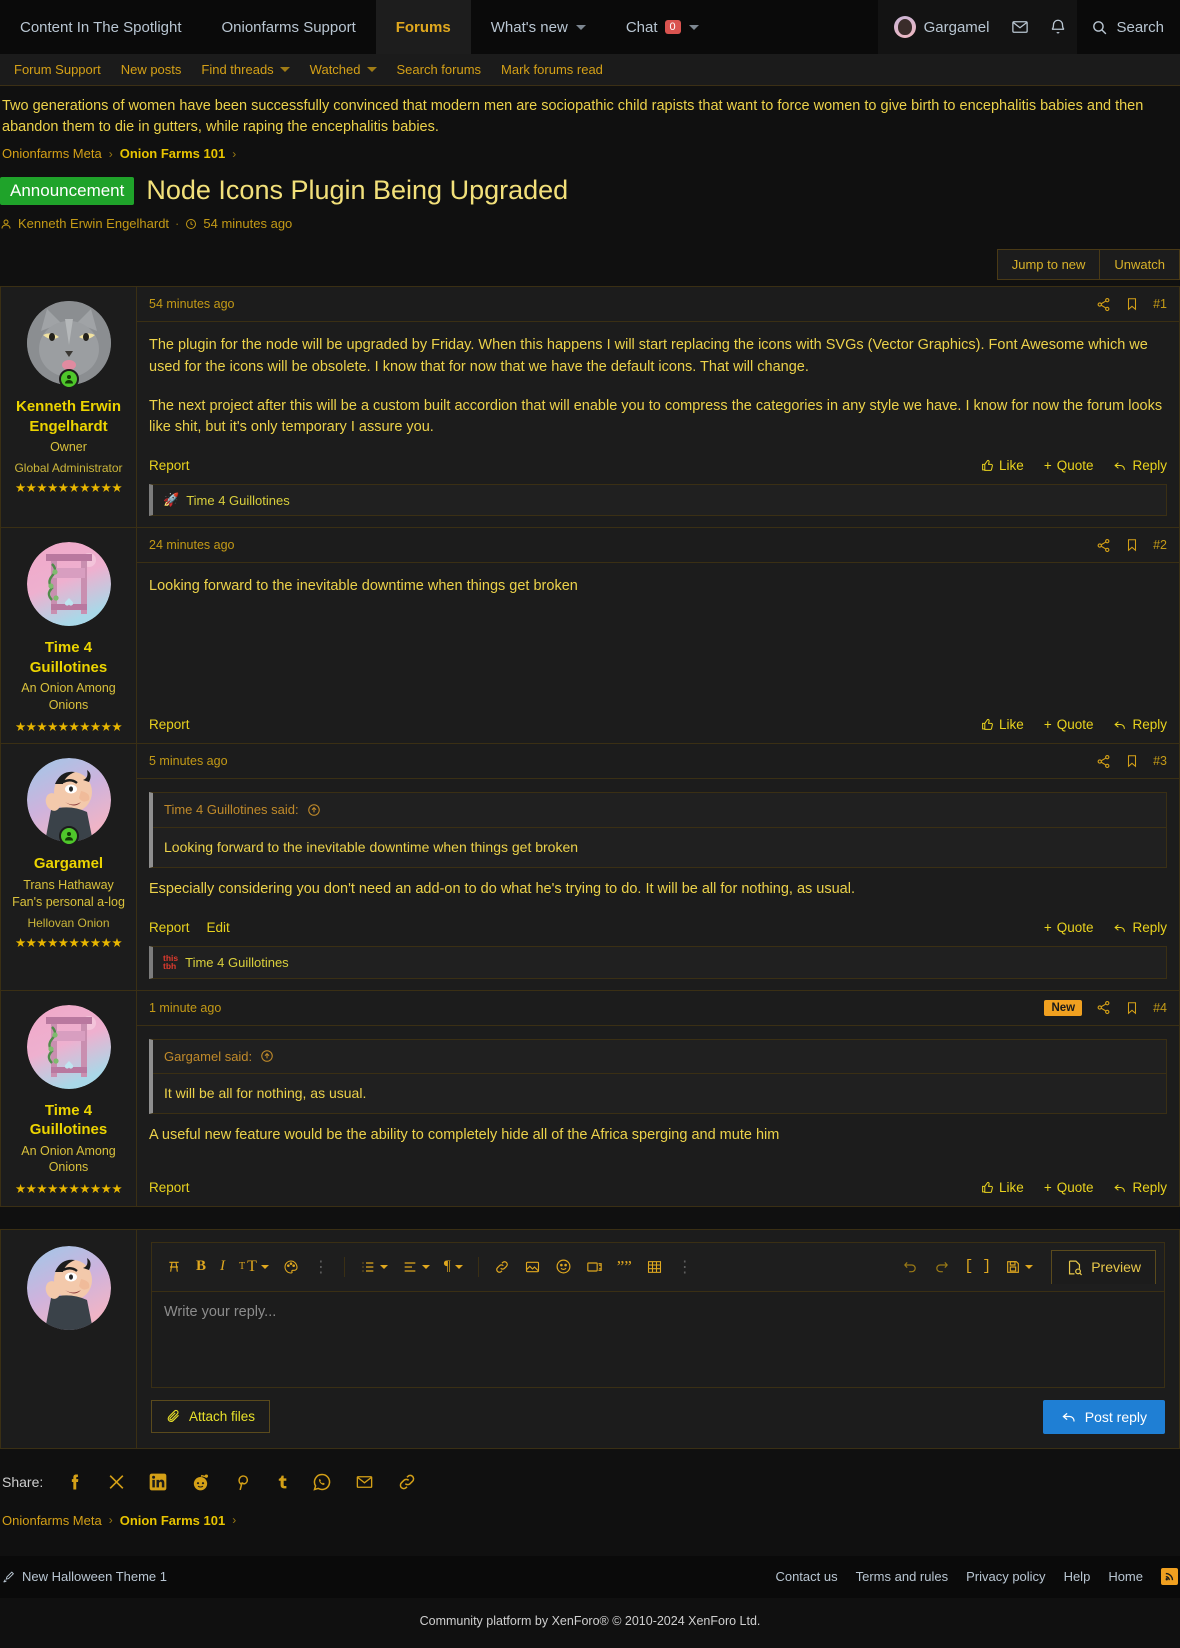 The width and height of the screenshot is (1180, 1648). I want to click on nav-item-forums: Forums, so click(423, 27).